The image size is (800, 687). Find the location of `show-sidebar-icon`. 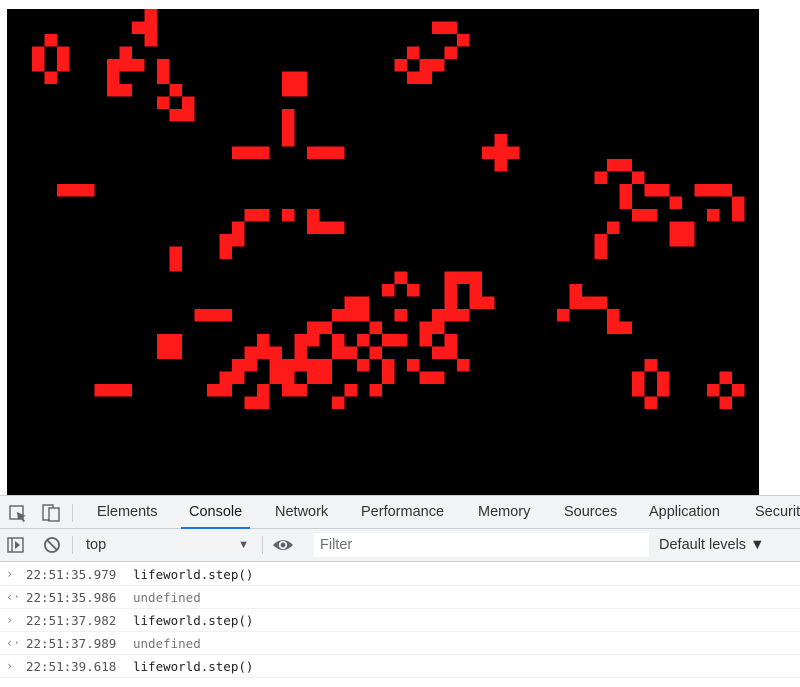

show-sidebar-icon is located at coordinates (16, 545).